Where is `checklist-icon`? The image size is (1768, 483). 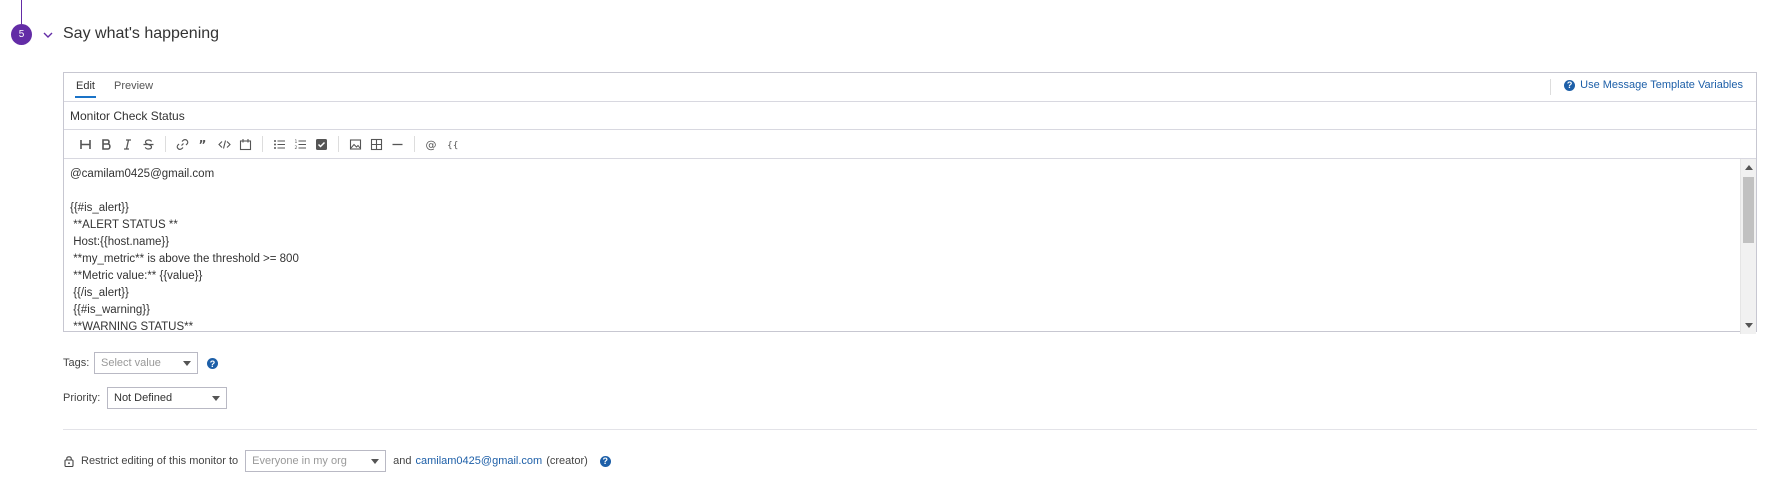
checklist-icon is located at coordinates (321, 144).